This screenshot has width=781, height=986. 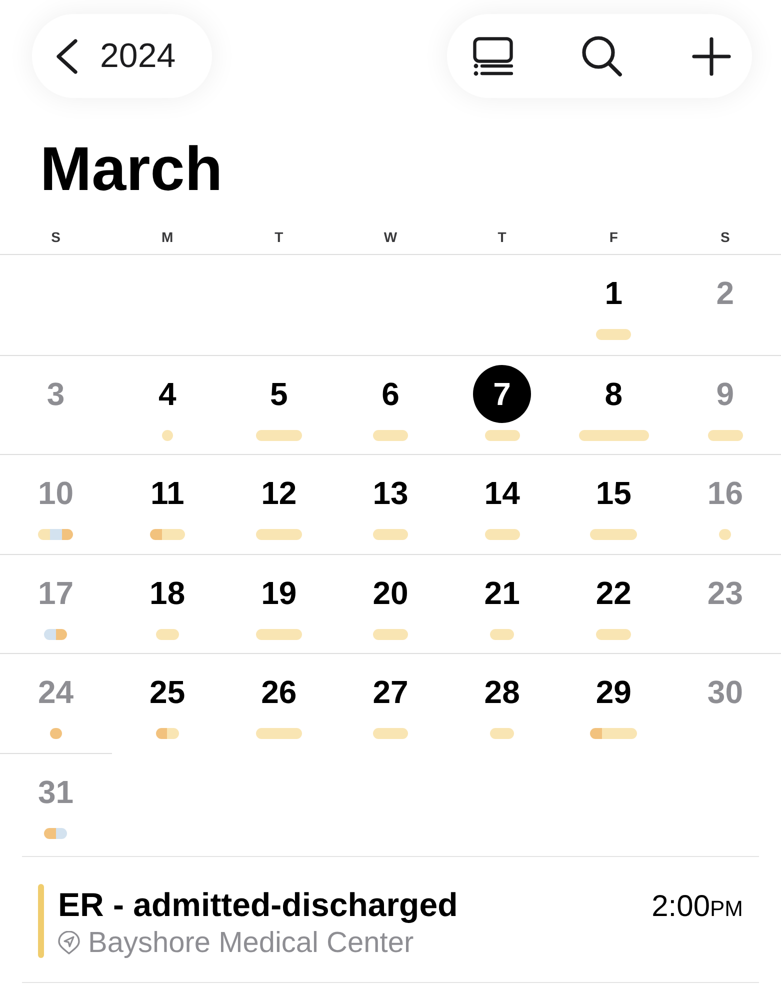 I want to click on day-number: 12, so click(x=279, y=493).